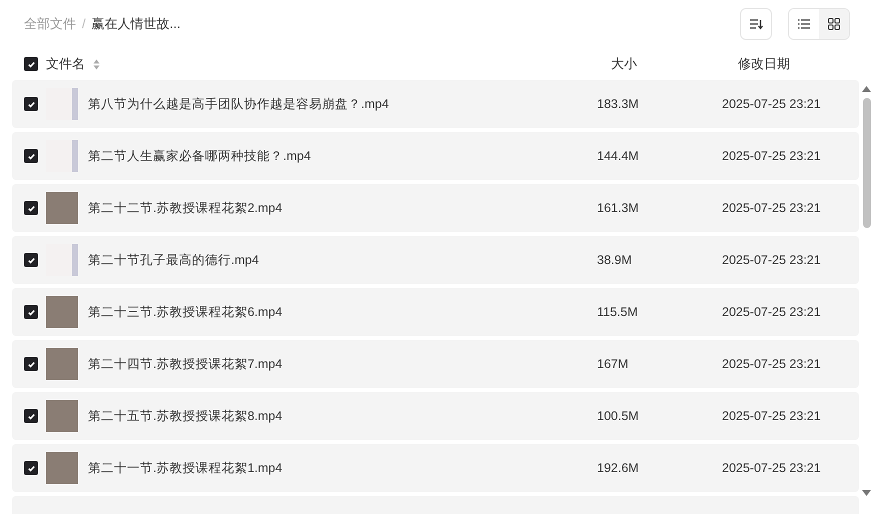 The height and width of the screenshot is (514, 874). I want to click on scrollbar-thumb, so click(866, 163).